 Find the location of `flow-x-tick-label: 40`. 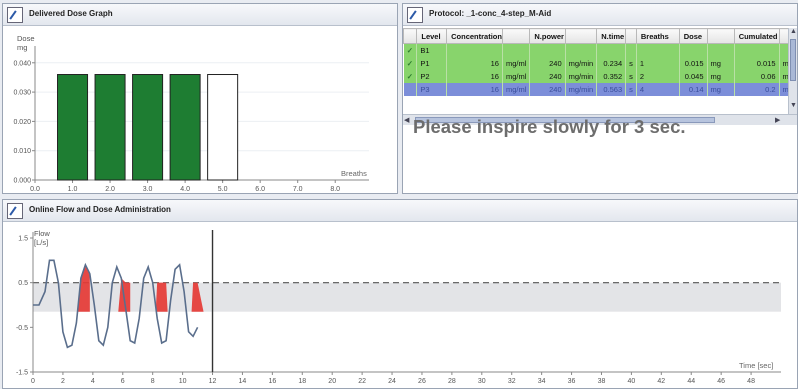

flow-x-tick-label: 40 is located at coordinates (632, 381).